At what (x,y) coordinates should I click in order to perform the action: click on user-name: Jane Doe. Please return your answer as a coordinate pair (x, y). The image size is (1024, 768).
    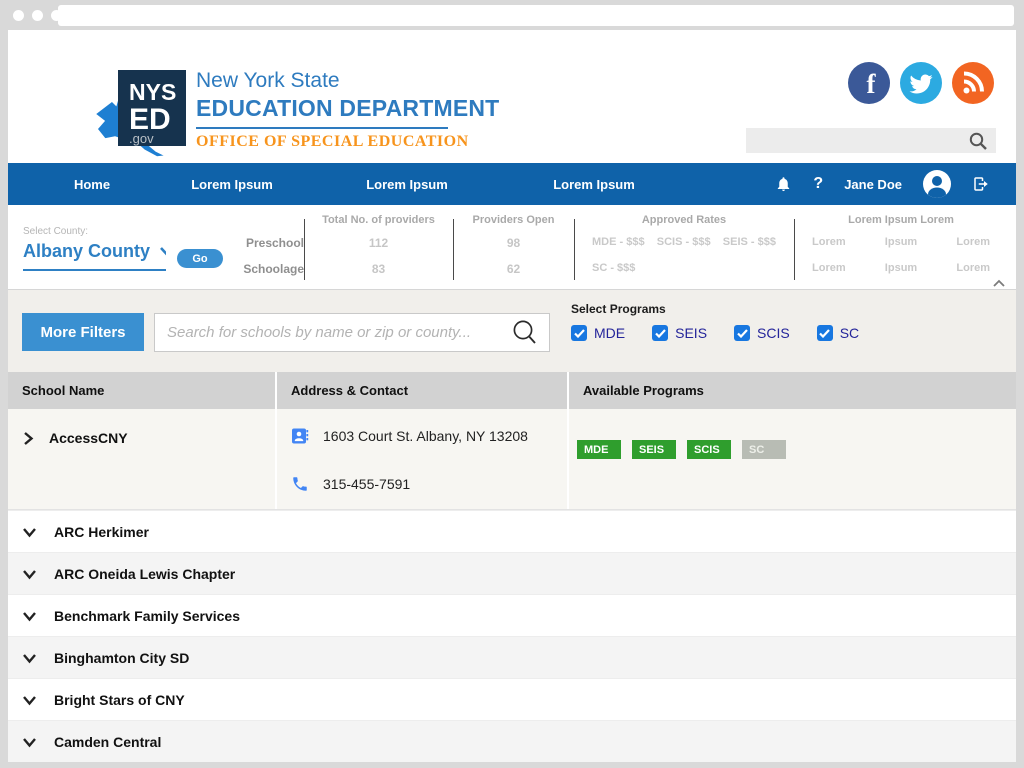
    Looking at the image, I should click on (873, 184).